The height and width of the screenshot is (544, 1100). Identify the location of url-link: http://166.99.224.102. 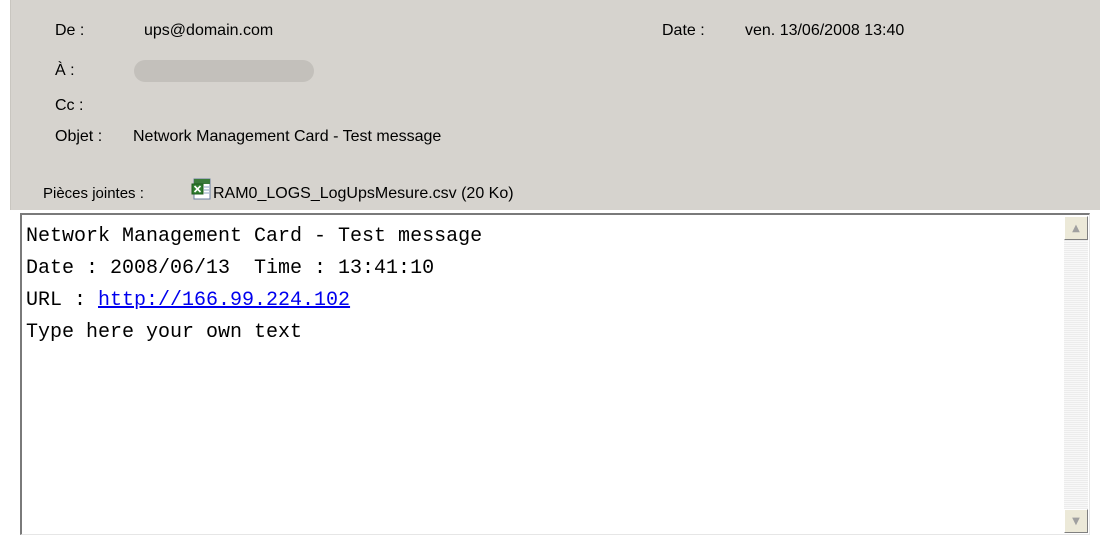
(224, 300).